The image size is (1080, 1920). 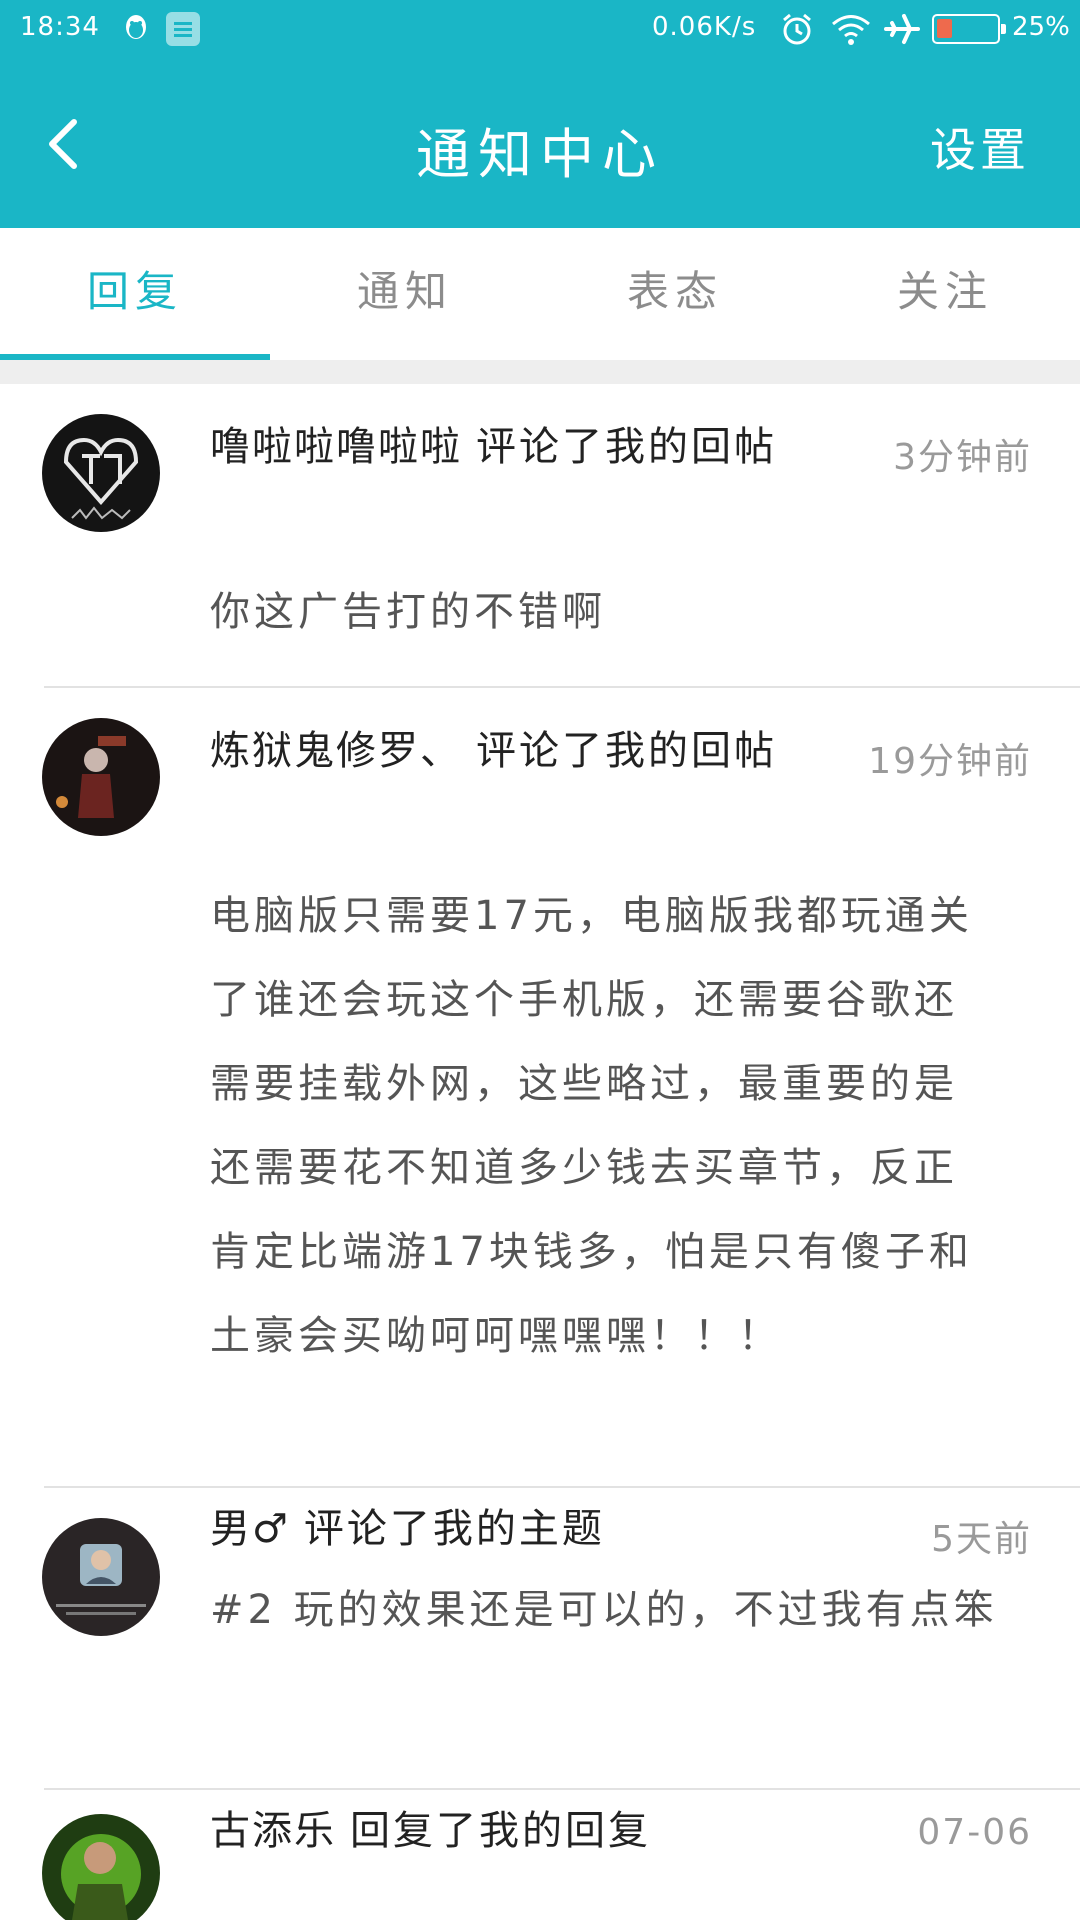 What do you see at coordinates (454, 1529) in the screenshot?
I see `action-text: 评论了我的主题` at bounding box center [454, 1529].